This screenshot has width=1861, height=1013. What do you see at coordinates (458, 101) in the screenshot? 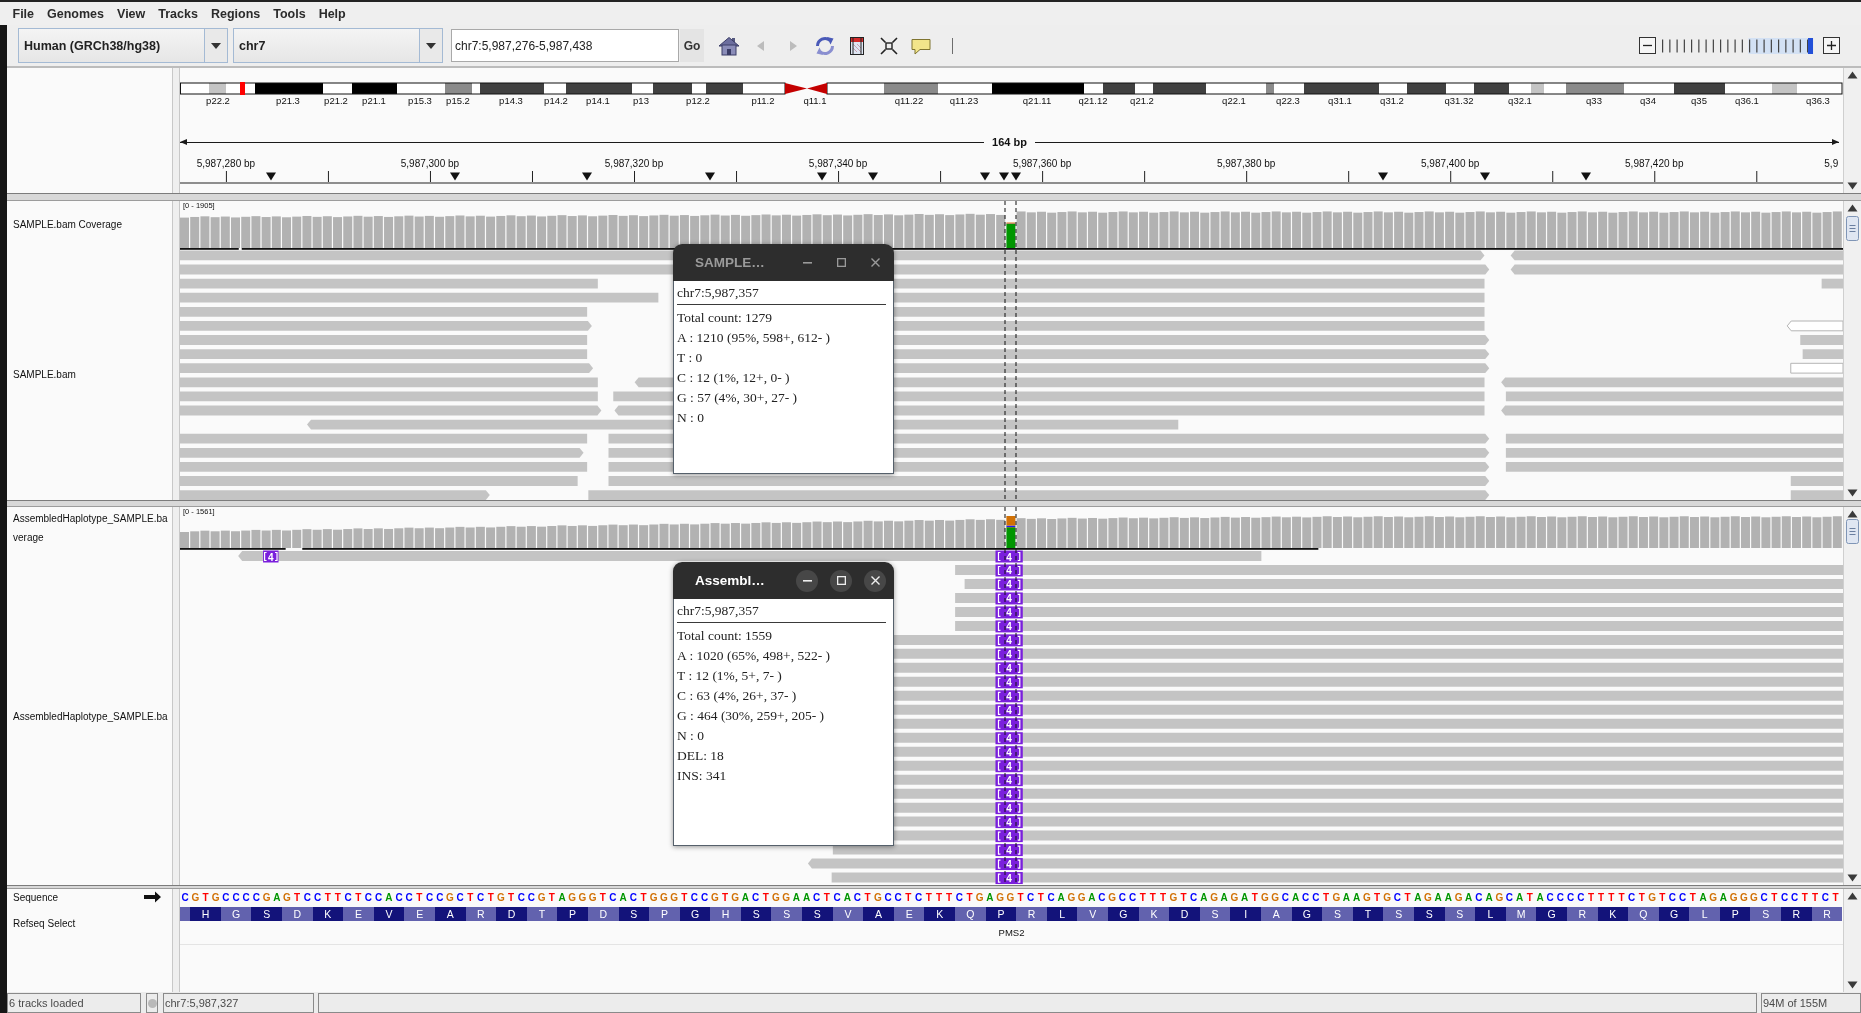
I see `band-label: p15.2` at bounding box center [458, 101].